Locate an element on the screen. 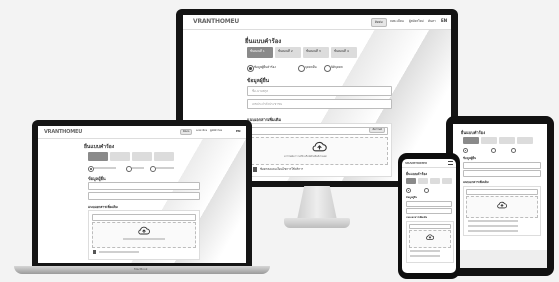 The width and height of the screenshot is (559, 282). tablet-id-field is located at coordinates (502, 173).